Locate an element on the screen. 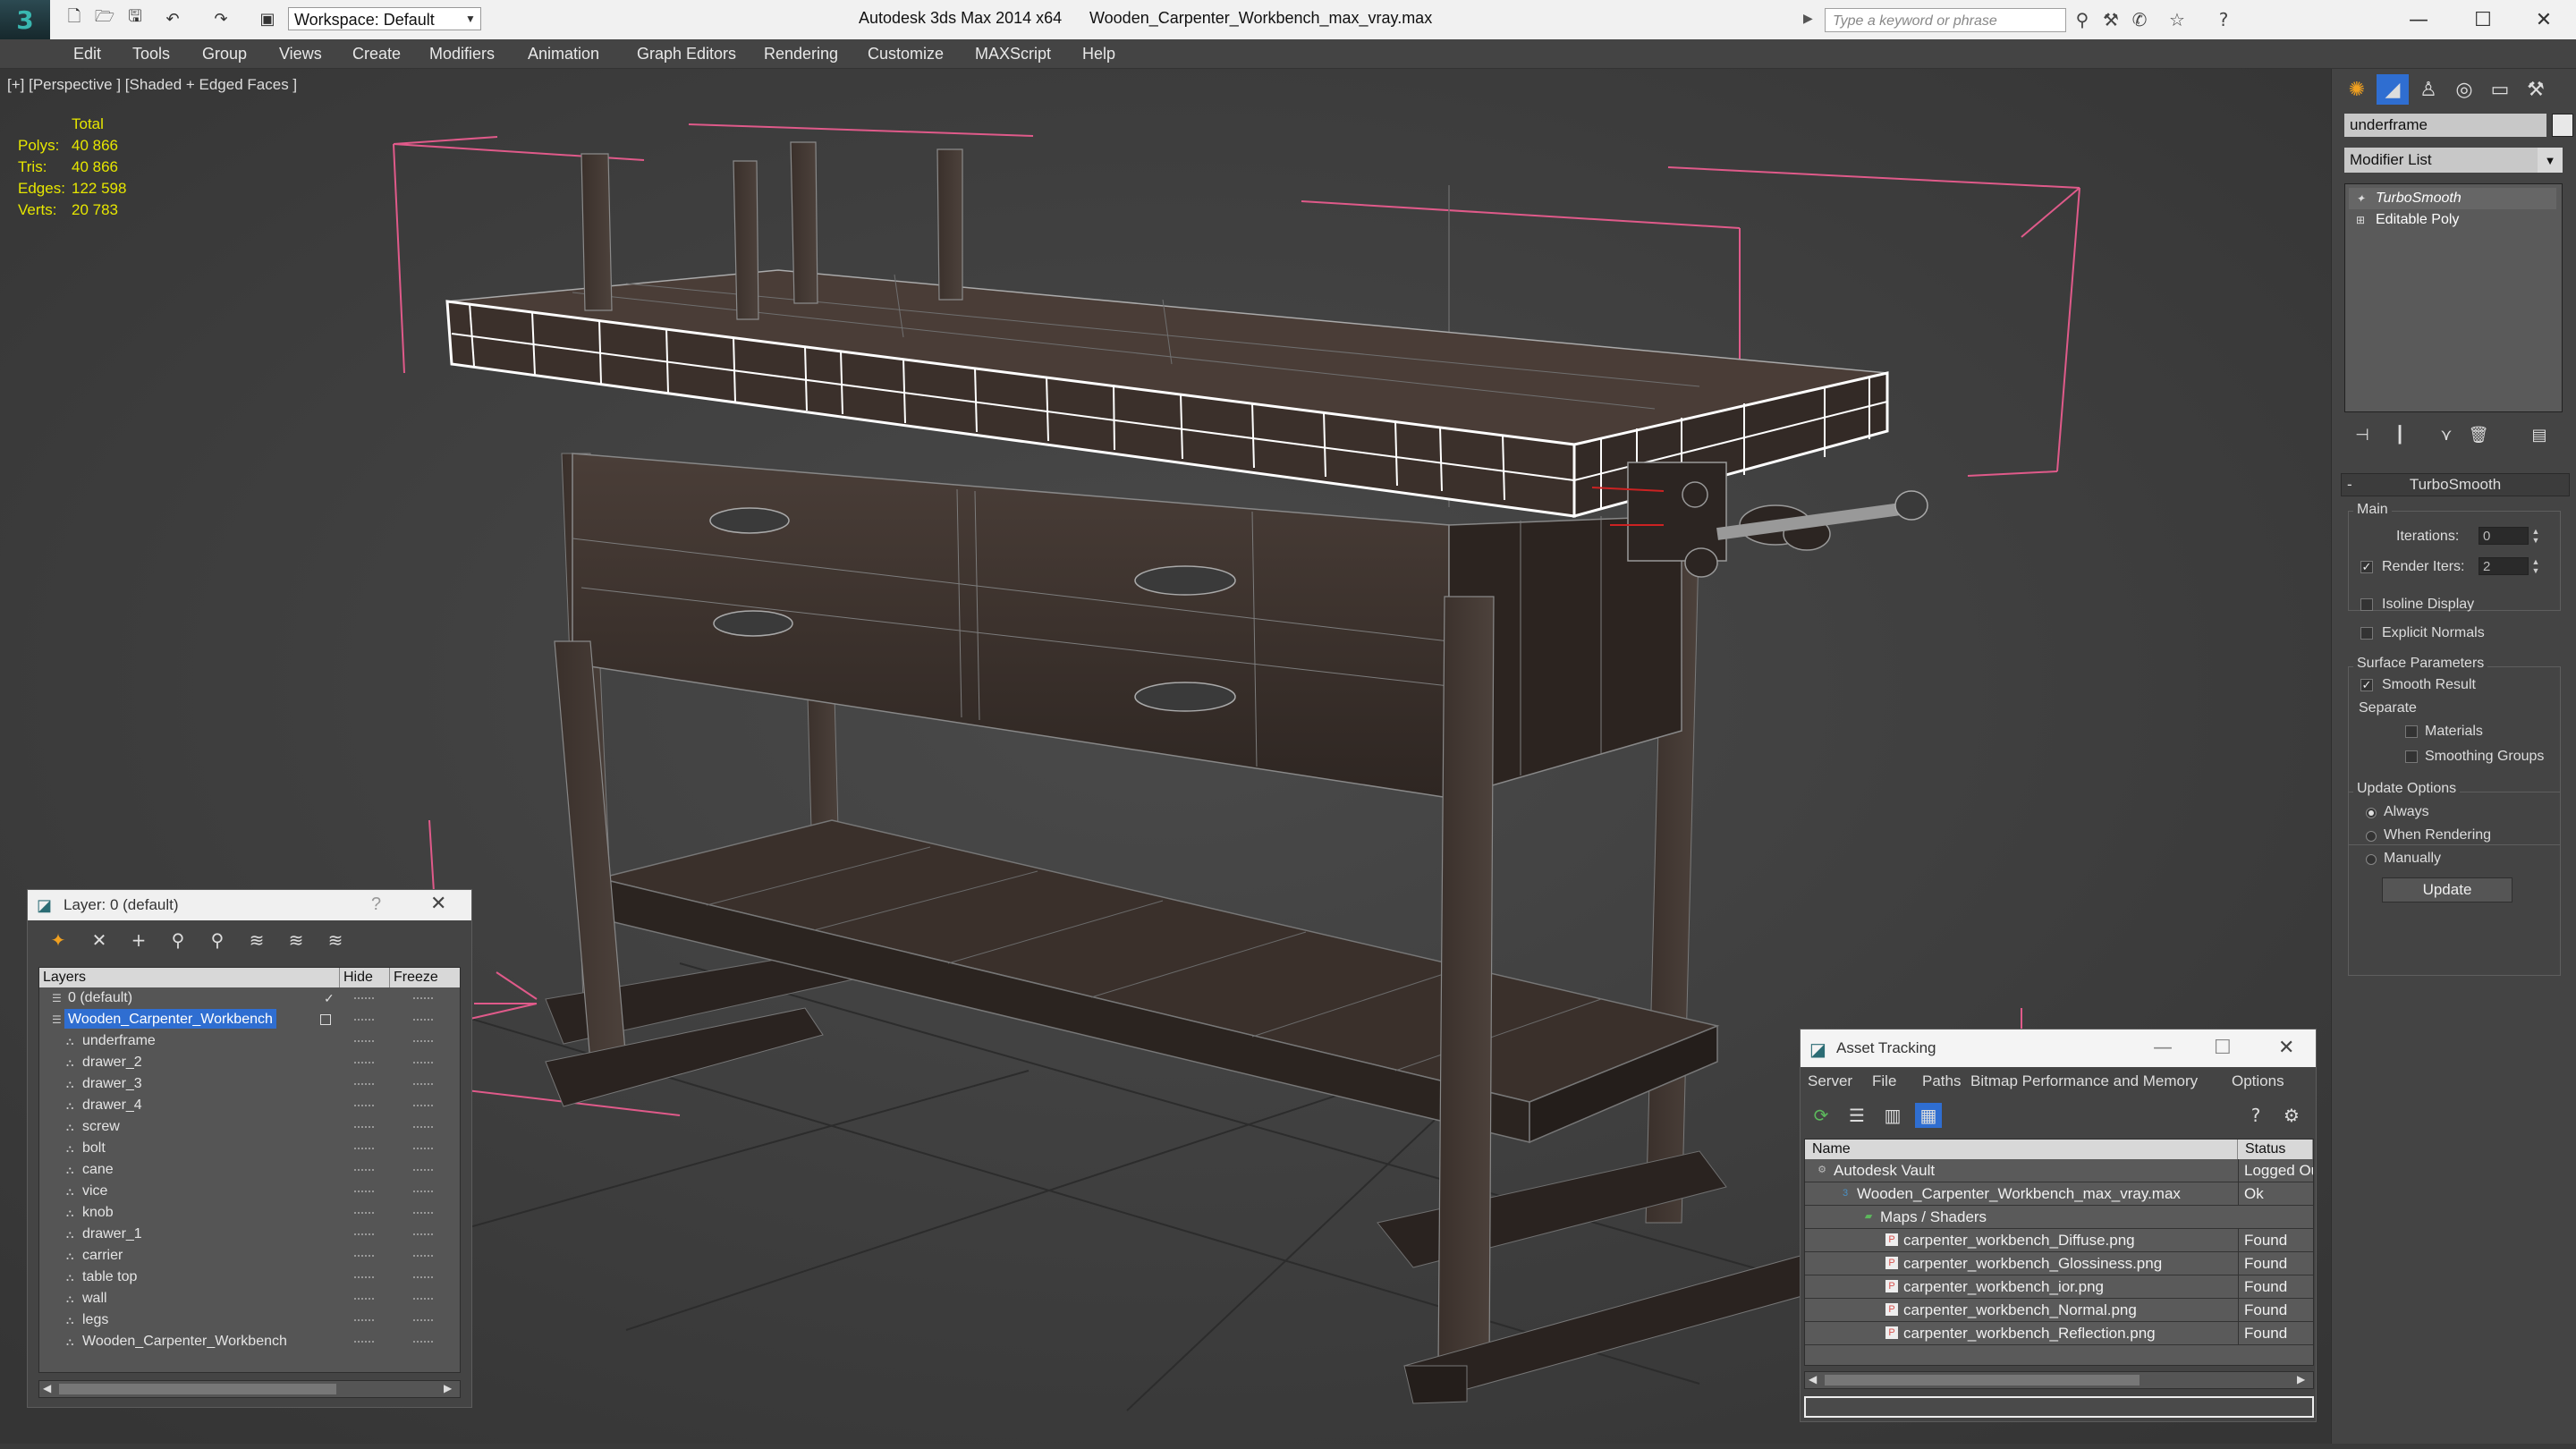  layer-row: ⛬ wall is located at coordinates (249, 1298).